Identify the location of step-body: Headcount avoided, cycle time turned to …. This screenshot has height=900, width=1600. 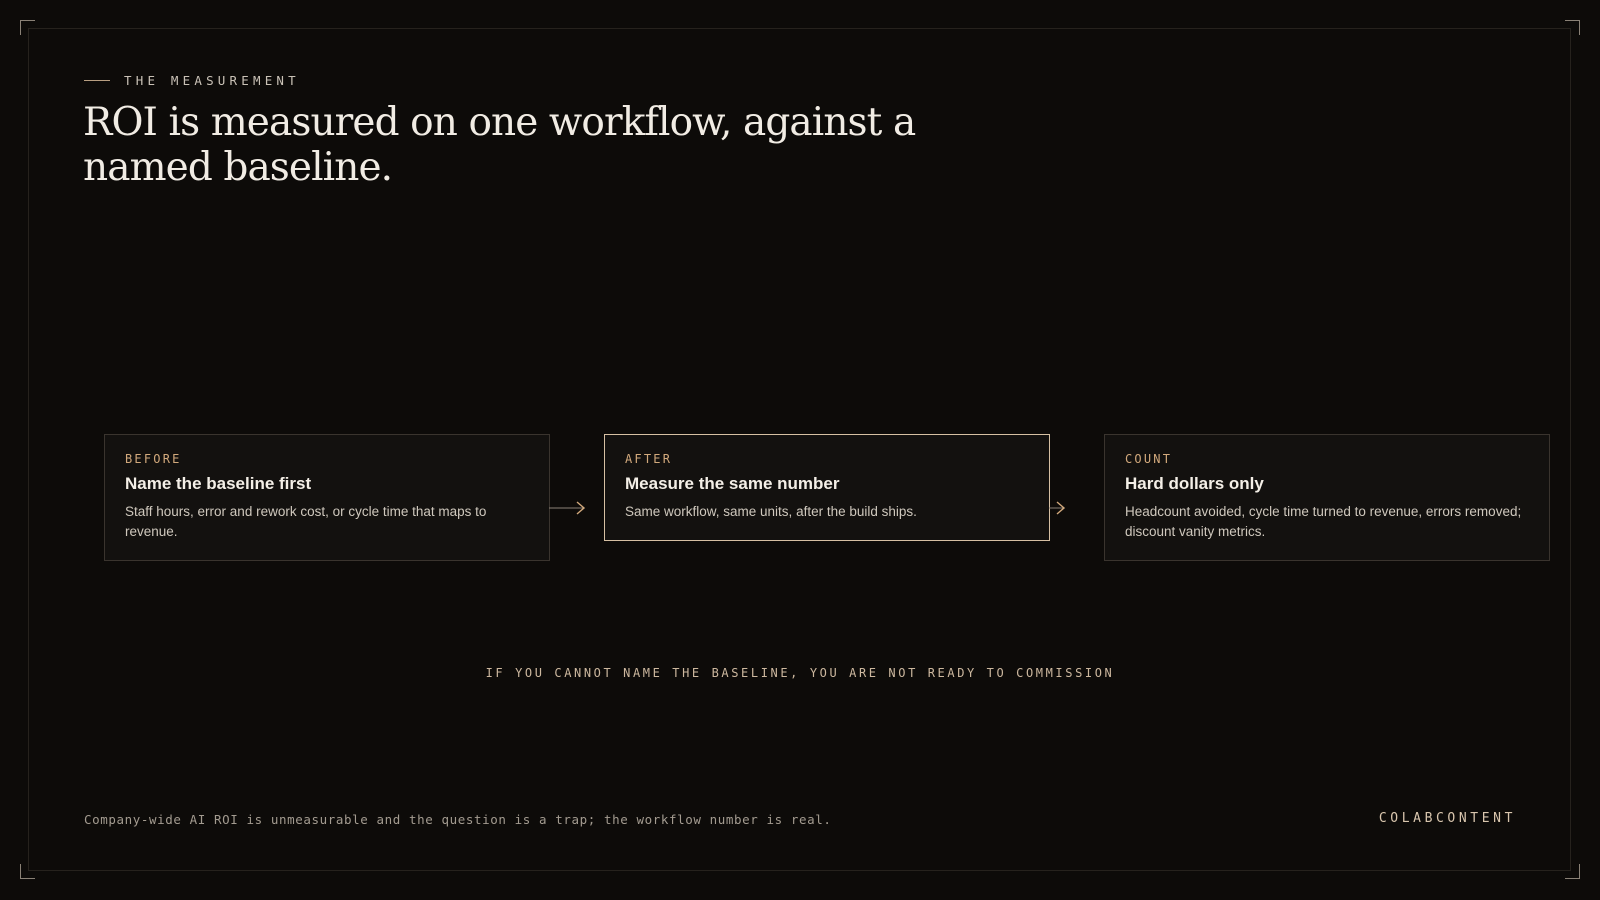
(1323, 521).